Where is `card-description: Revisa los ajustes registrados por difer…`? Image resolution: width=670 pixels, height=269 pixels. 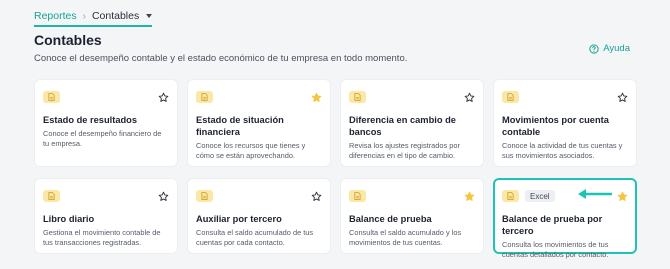
card-description: Revisa los ajustes registrados por difer… is located at coordinates (404, 150).